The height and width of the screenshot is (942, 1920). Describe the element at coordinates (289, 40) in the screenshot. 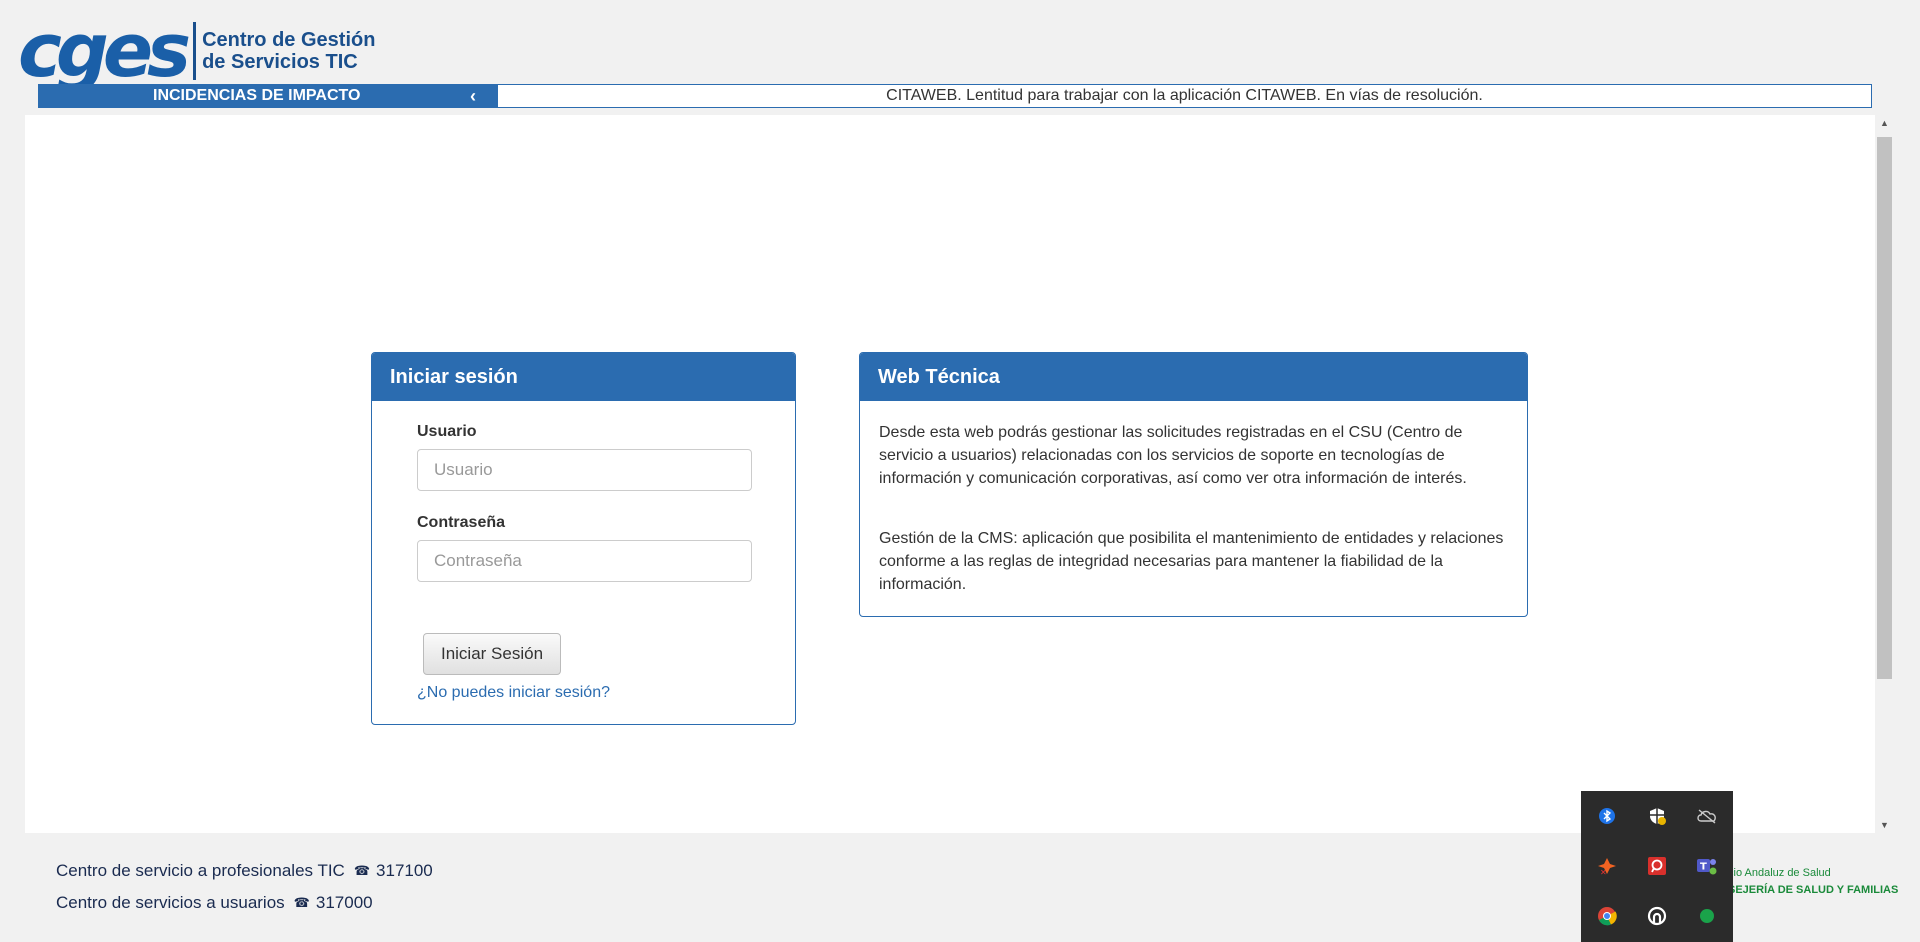

I see `logo-line-1: Centro de Gestión` at that location.